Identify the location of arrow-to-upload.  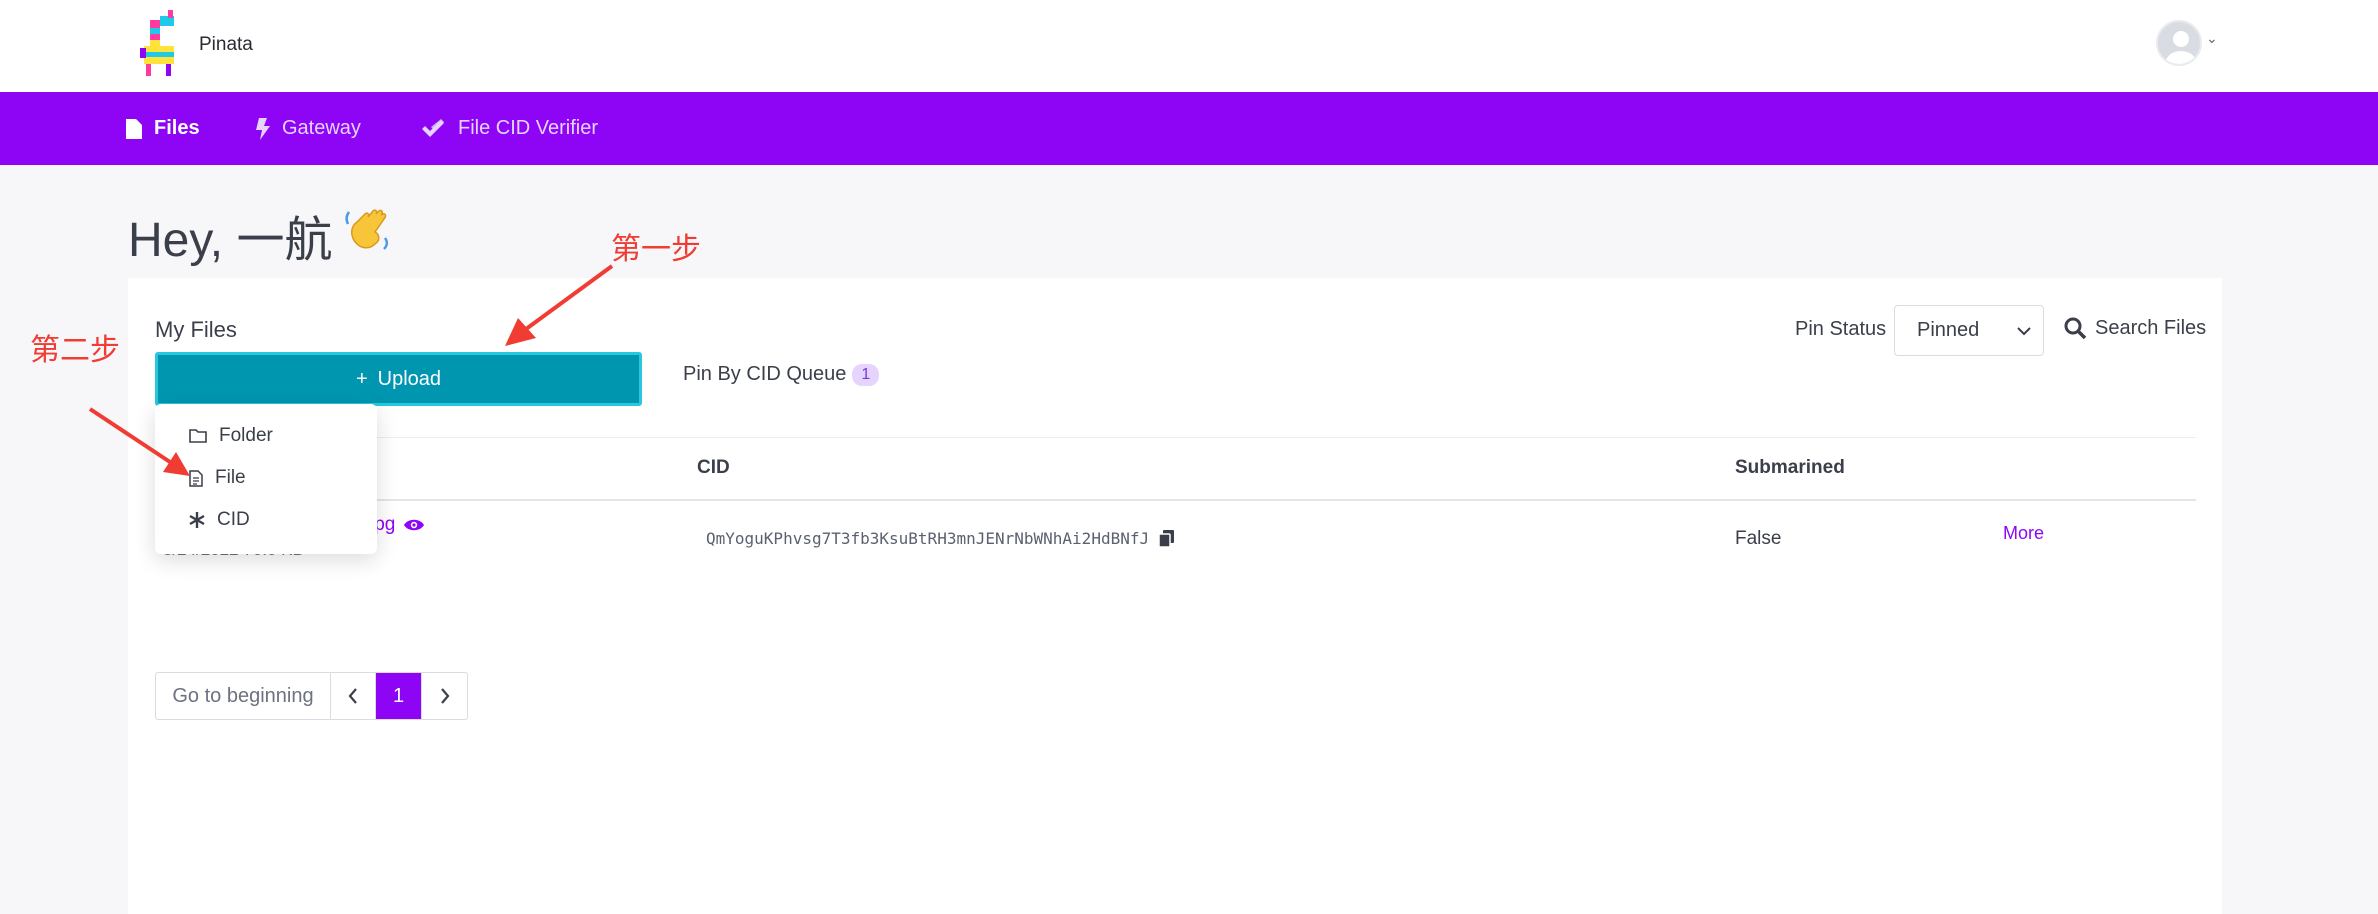
(559, 305).